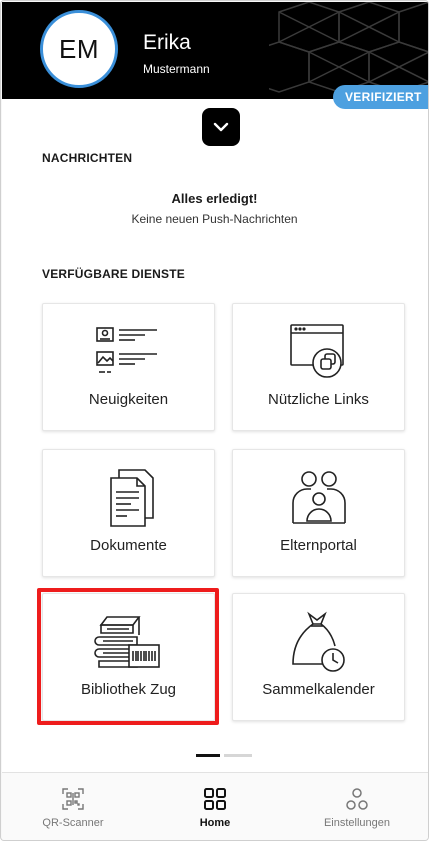 This screenshot has width=429, height=841. Describe the element at coordinates (73, 799) in the screenshot. I see `qr-scanner-icon` at that location.